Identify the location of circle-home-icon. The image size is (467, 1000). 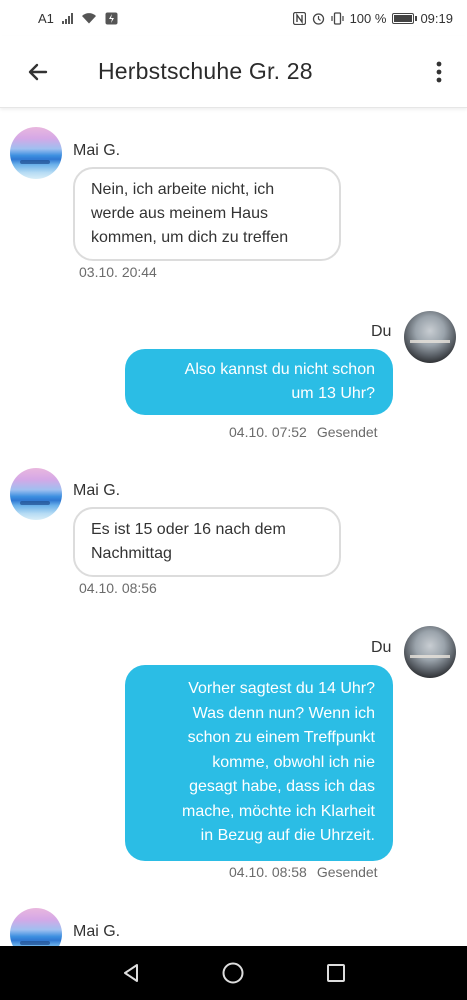
(233, 973).